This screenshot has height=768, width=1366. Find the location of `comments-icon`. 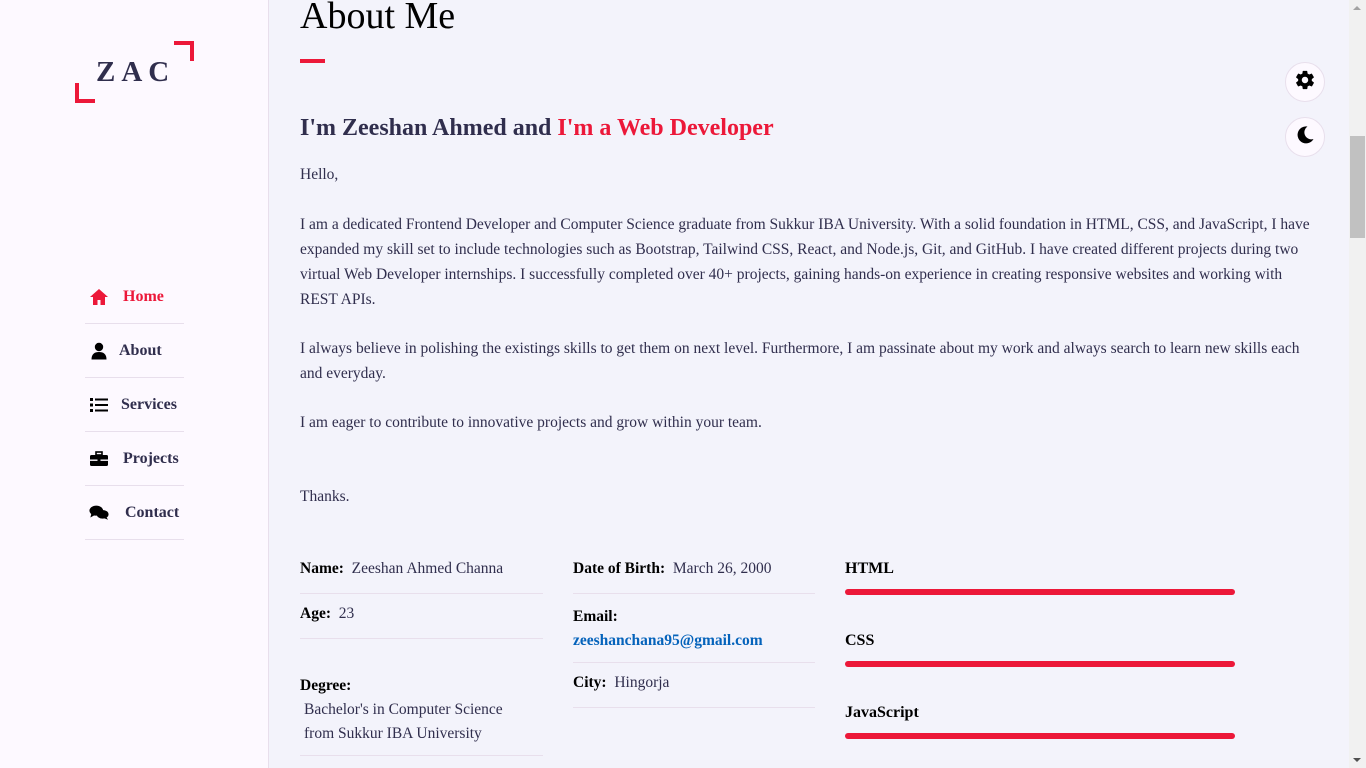

comments-icon is located at coordinates (99, 513).